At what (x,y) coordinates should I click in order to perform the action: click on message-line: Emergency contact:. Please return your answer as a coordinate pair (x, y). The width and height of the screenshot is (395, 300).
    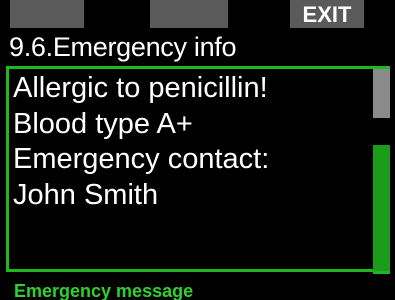
    Looking at the image, I should click on (141, 159).